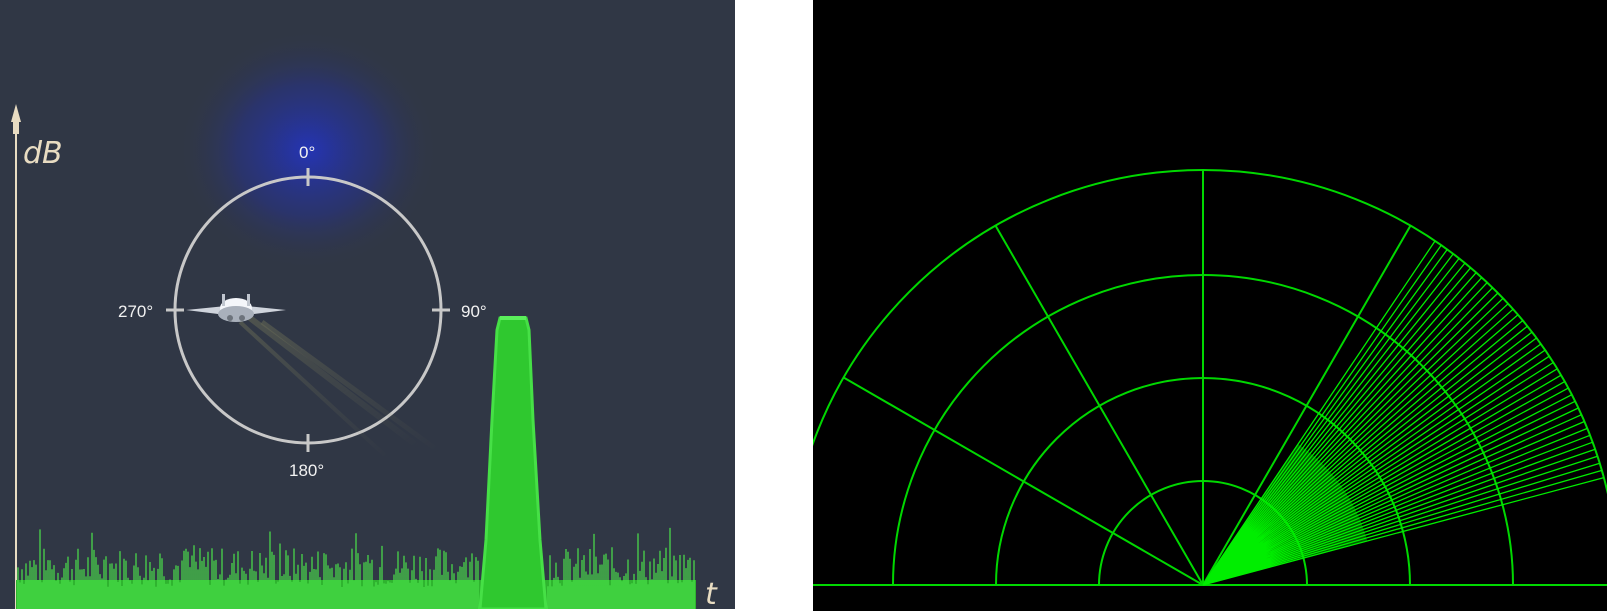 Image resolution: width=1607 pixels, height=611 pixels. Describe the element at coordinates (16, 119) in the screenshot. I see `y-axis-arrow-icon` at that location.